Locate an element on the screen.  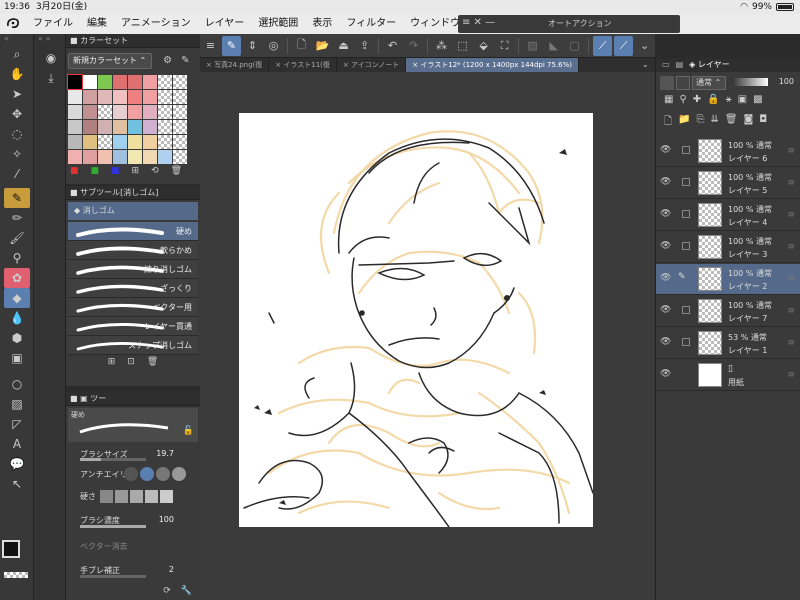
layer-row: 👁 ≡ 100 % 通常 レイヤー 5 is located at coordinates (728, 183).